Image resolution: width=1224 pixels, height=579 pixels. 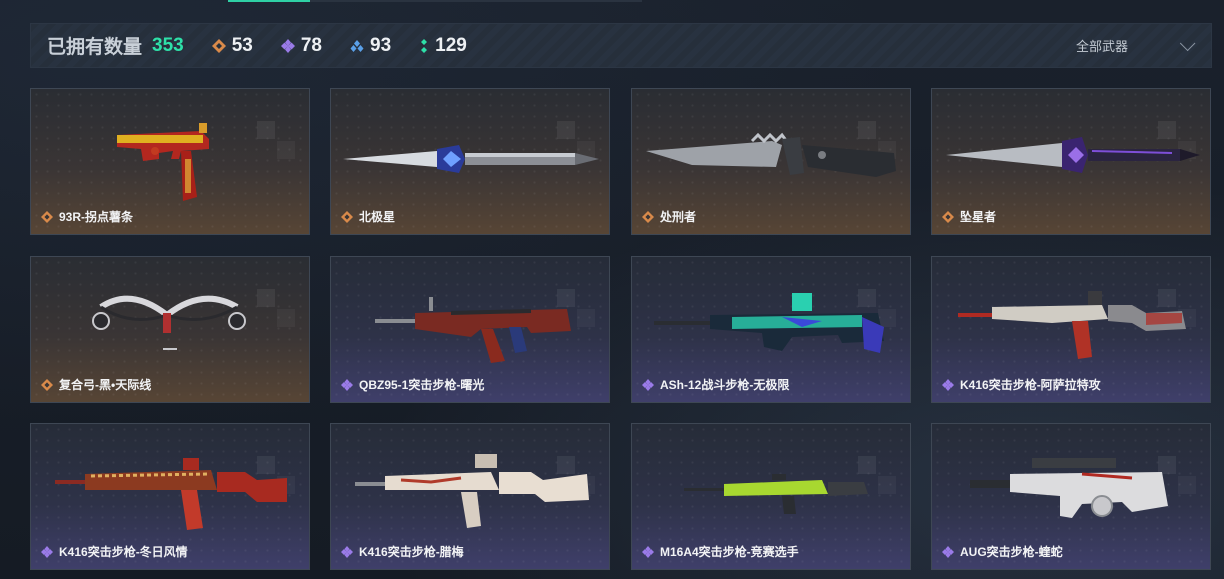 I want to click on weapon-card: 坠星者, so click(x=1071, y=161).